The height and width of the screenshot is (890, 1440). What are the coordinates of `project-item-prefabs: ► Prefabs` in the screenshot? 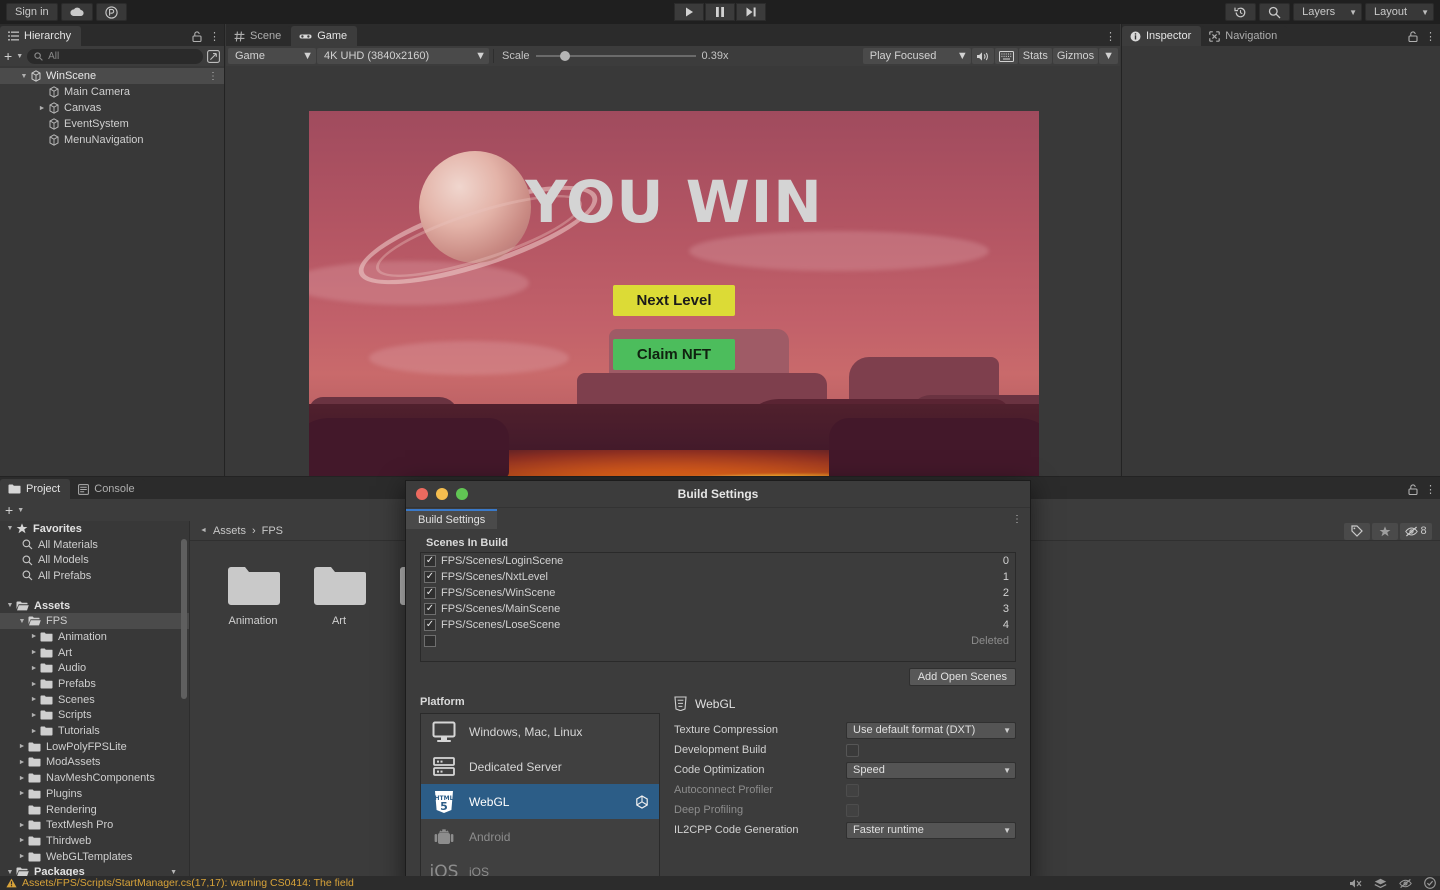 It's located at (94, 684).